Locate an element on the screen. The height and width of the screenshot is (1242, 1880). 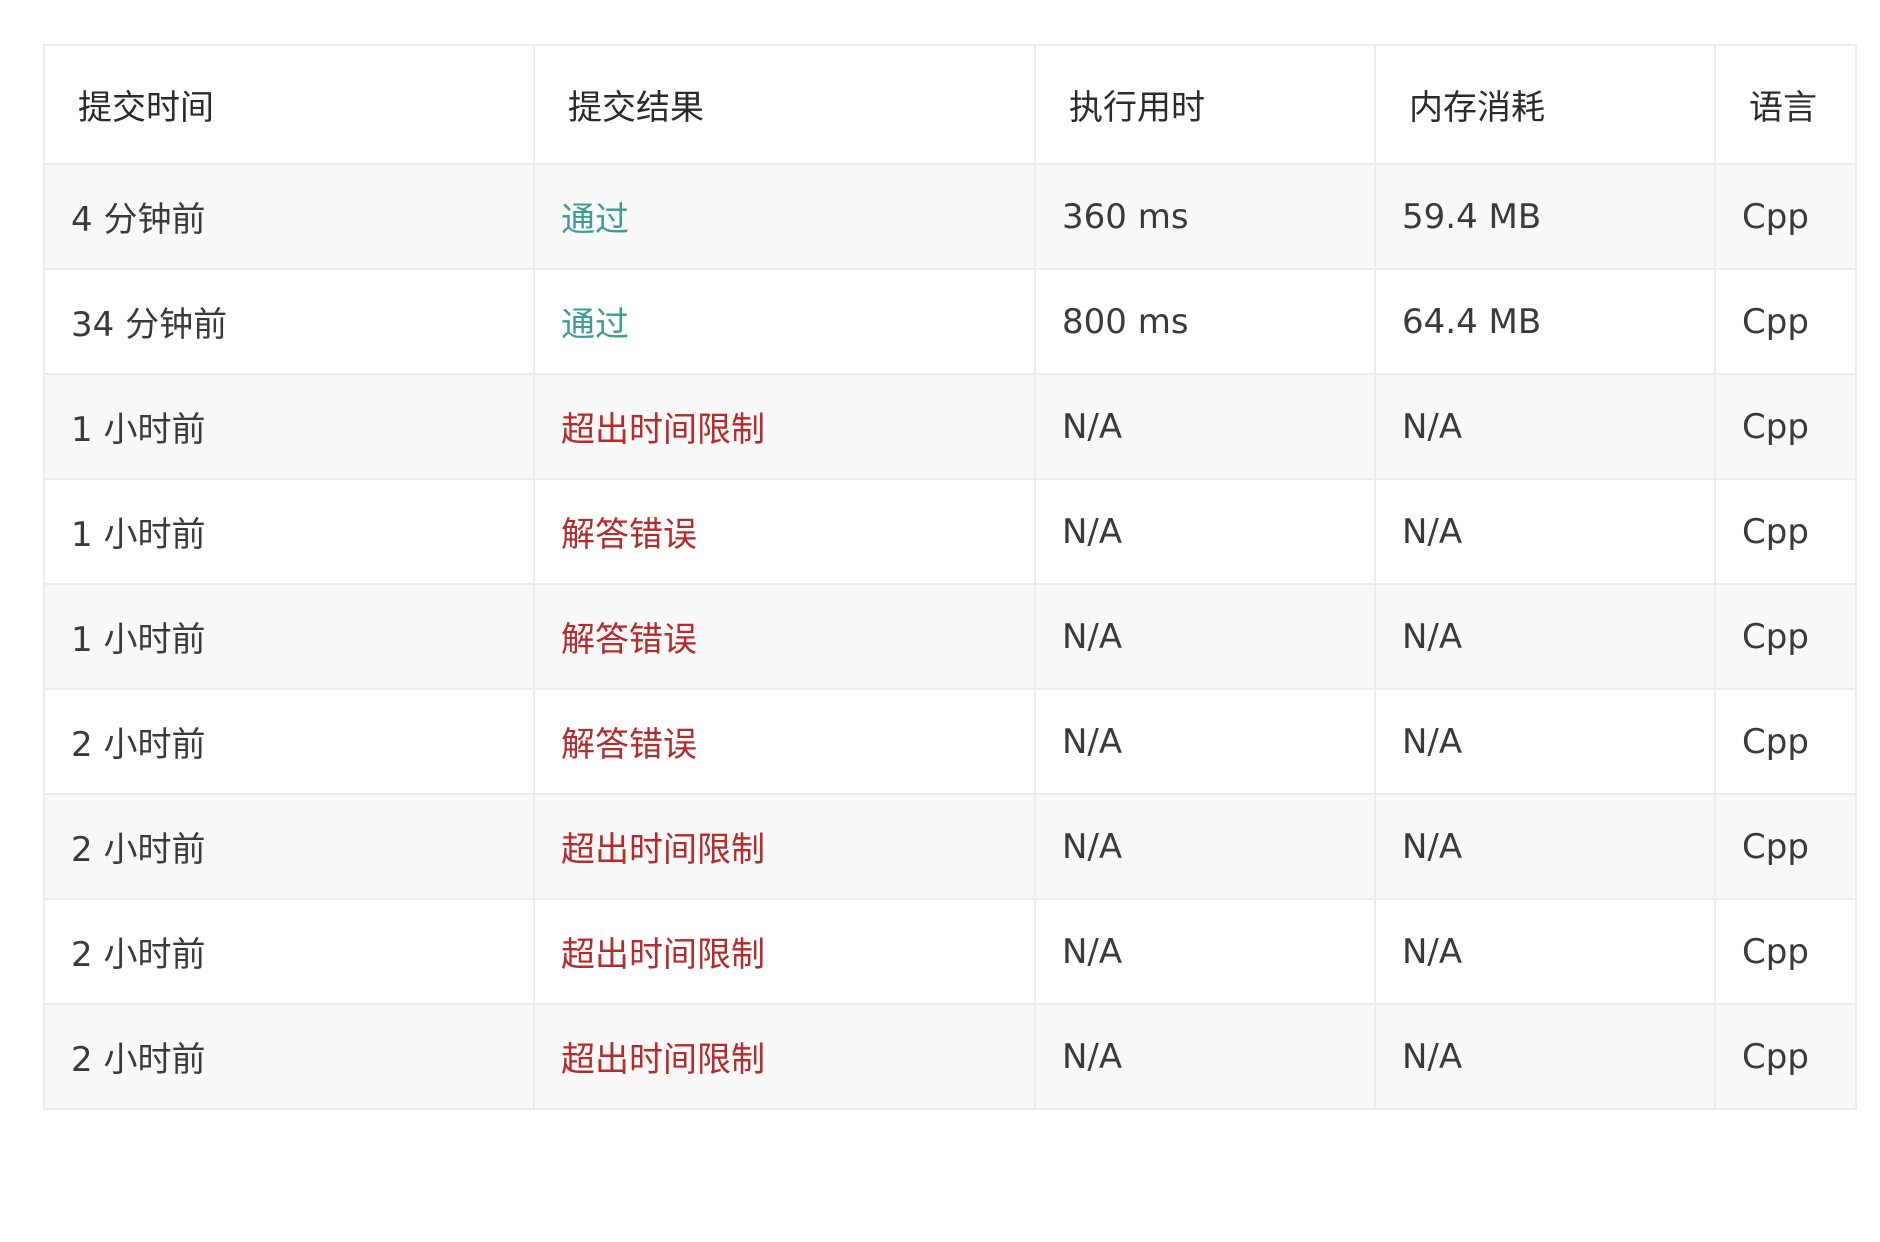
table-row: 4 分钟前 通过 360 ms 59.4 MB Cpp is located at coordinates (950, 216).